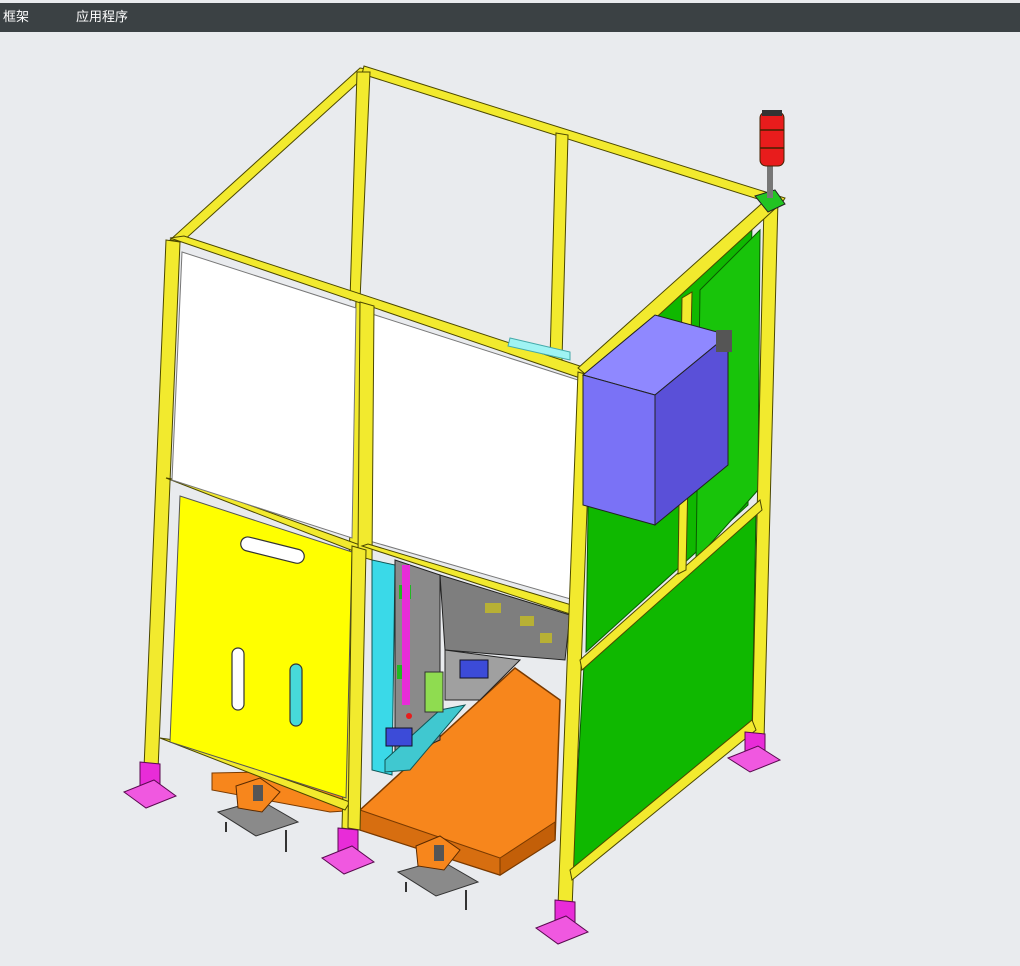  I want to click on menu-item-applications: 应用程序, so click(102, 17).